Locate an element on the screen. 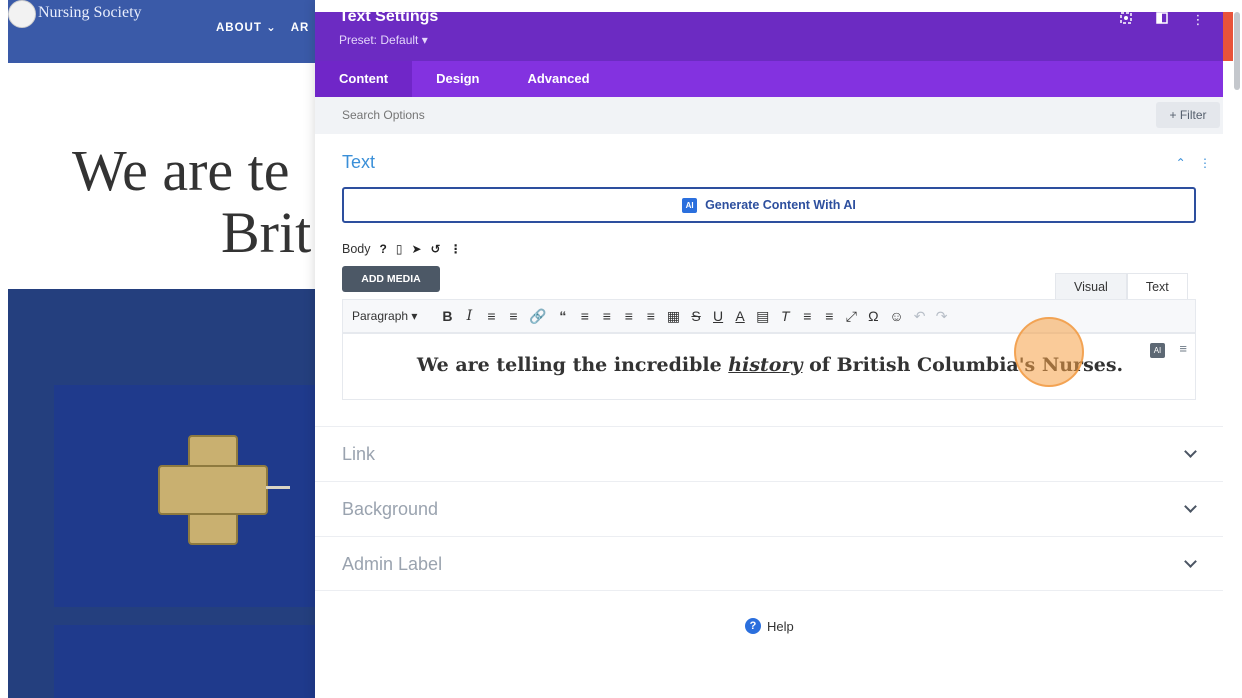 Image resolution: width=1242 pixels, height=698 pixels. help-icon: ? is located at coordinates (753, 626).